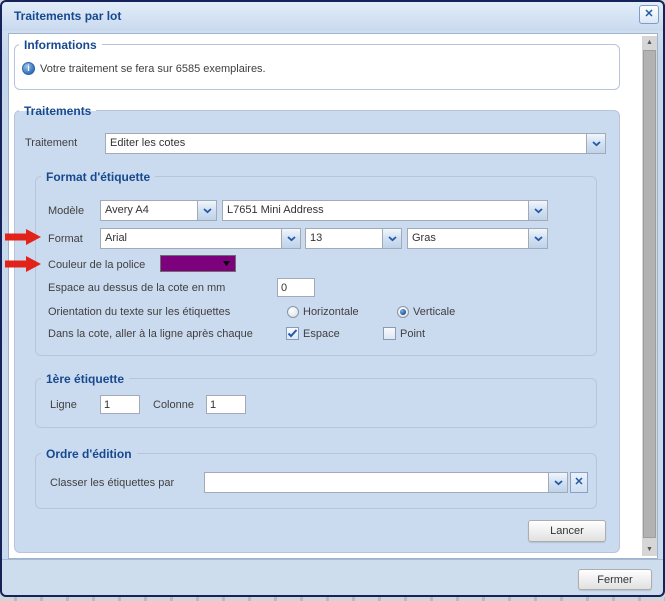 This screenshot has height=601, width=665. I want to click on modele-label: Modèle, so click(66, 211).